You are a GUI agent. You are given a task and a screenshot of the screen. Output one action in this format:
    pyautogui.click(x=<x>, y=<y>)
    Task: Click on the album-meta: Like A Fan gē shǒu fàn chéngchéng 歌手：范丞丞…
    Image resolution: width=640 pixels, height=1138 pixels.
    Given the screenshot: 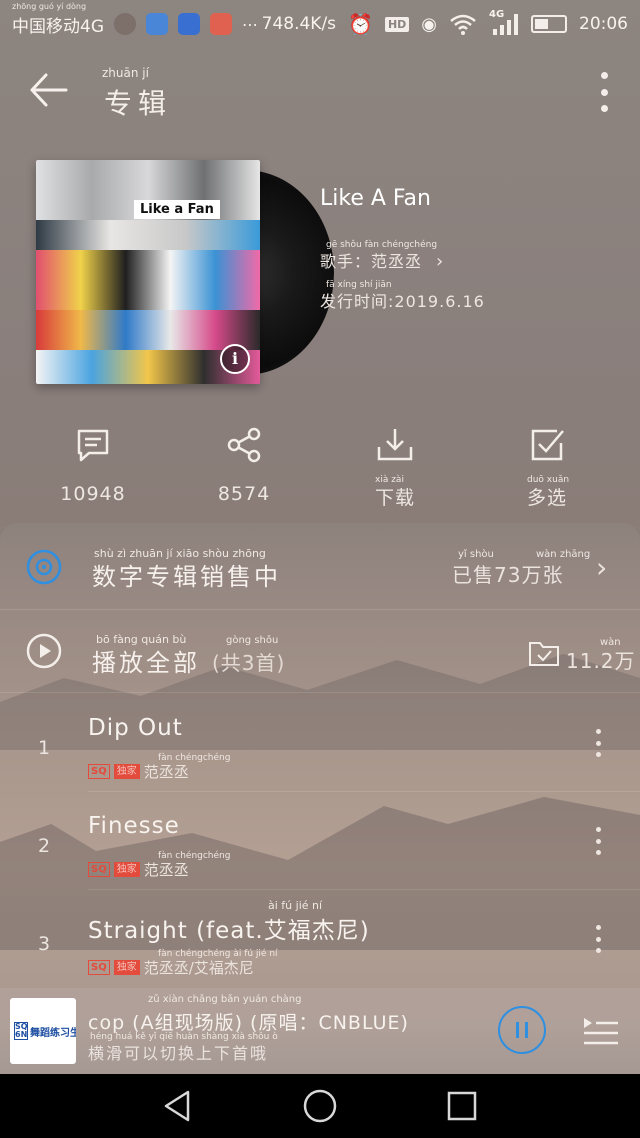 What is the action you would take?
    pyautogui.click(x=470, y=248)
    